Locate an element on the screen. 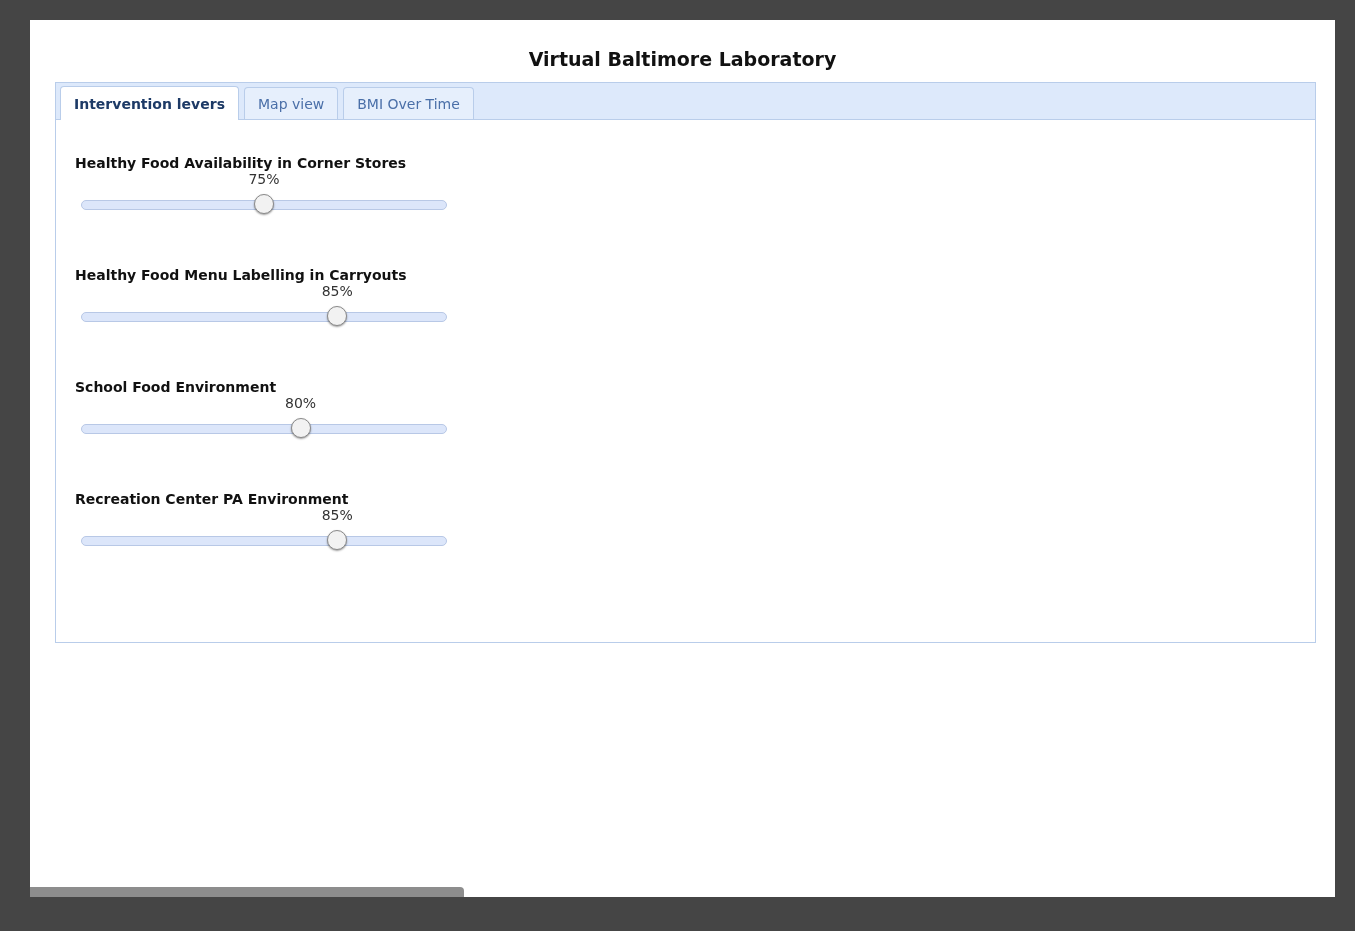  tab: Intervention levers is located at coordinates (149, 103).